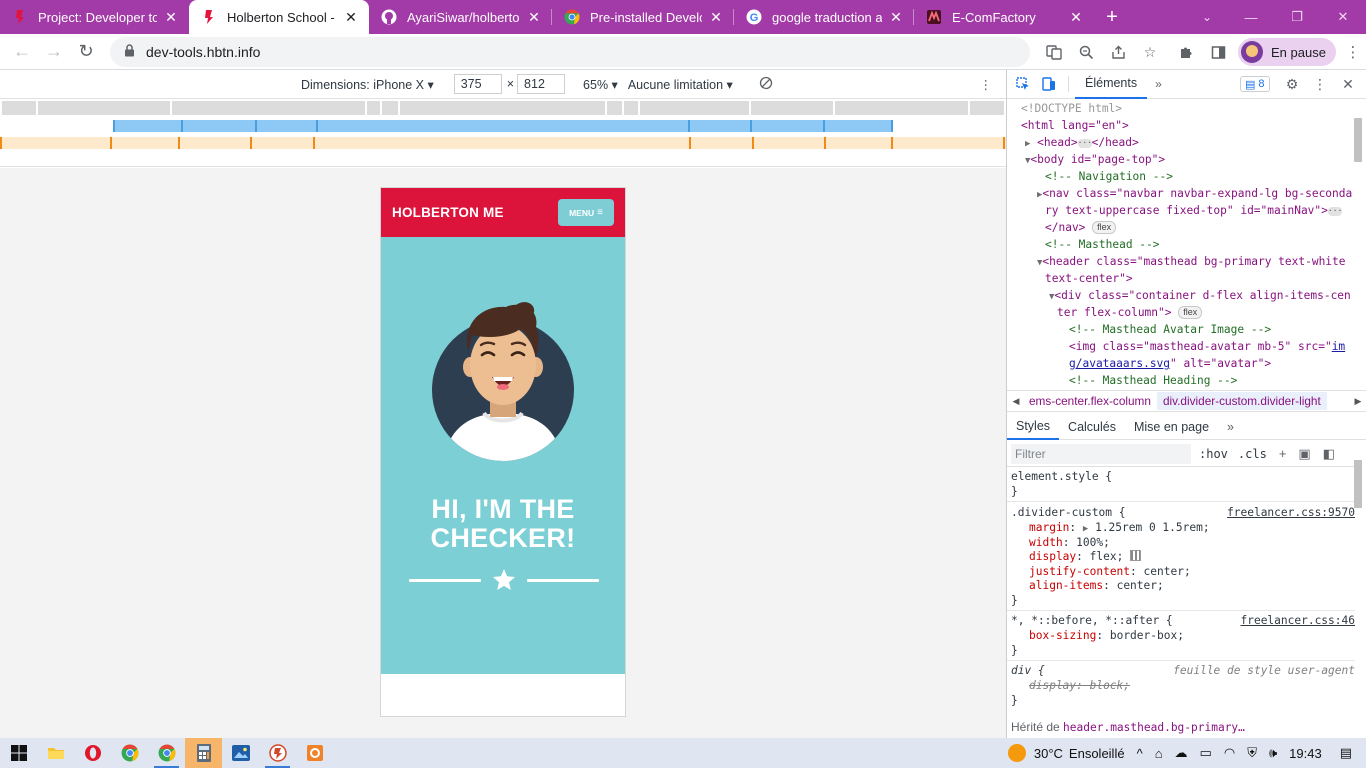 The width and height of the screenshot is (1366, 768). I want to click on rule-property: margin: ▶ 1.25rem 0 1.5rem;, so click(1119, 529).